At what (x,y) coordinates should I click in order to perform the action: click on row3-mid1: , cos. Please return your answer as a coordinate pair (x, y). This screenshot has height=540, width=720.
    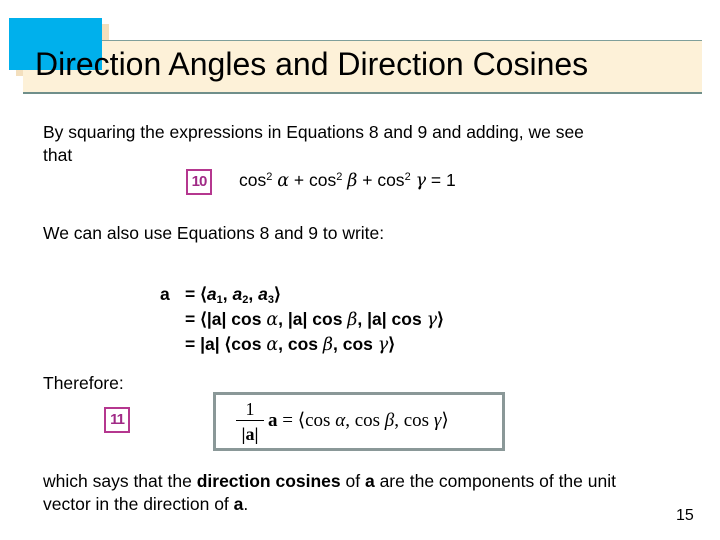
    Looking at the image, I should click on (300, 344).